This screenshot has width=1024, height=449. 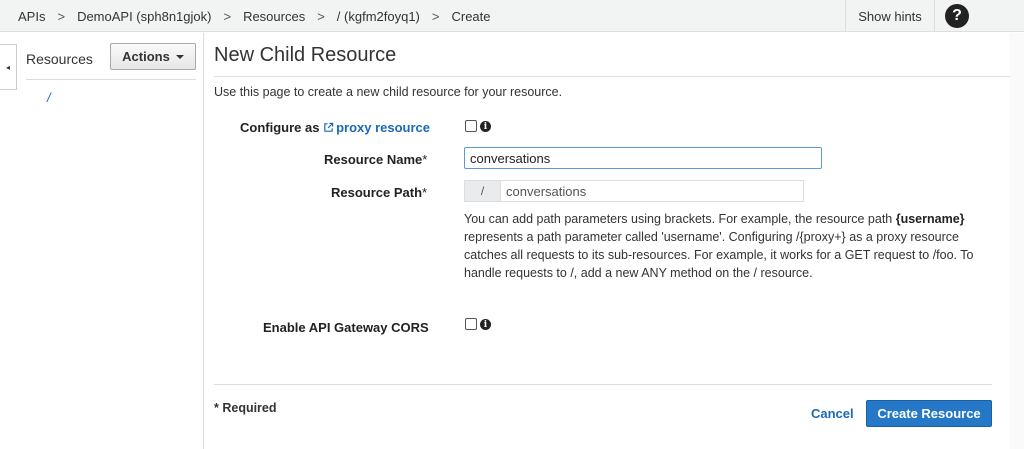 I want to click on resource-path-prefix: /, so click(x=482, y=191).